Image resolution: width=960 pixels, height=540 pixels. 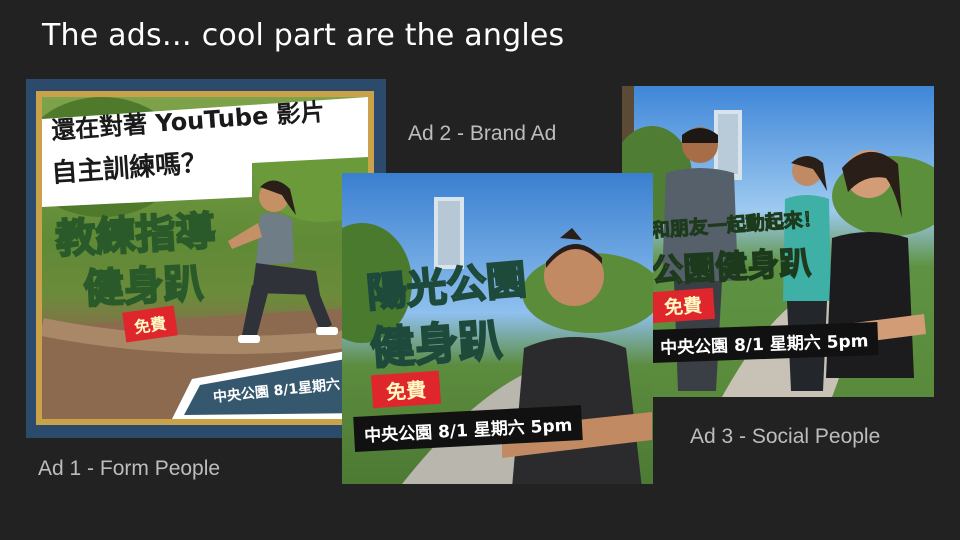 I want to click on ad-2-free-badge: 免費, so click(x=406, y=389).